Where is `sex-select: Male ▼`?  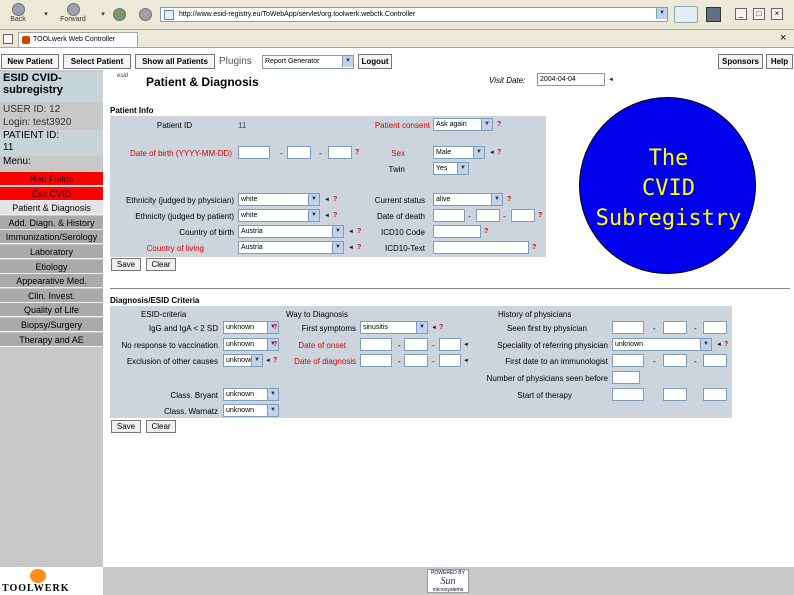
sex-select: Male ▼ is located at coordinates (459, 152).